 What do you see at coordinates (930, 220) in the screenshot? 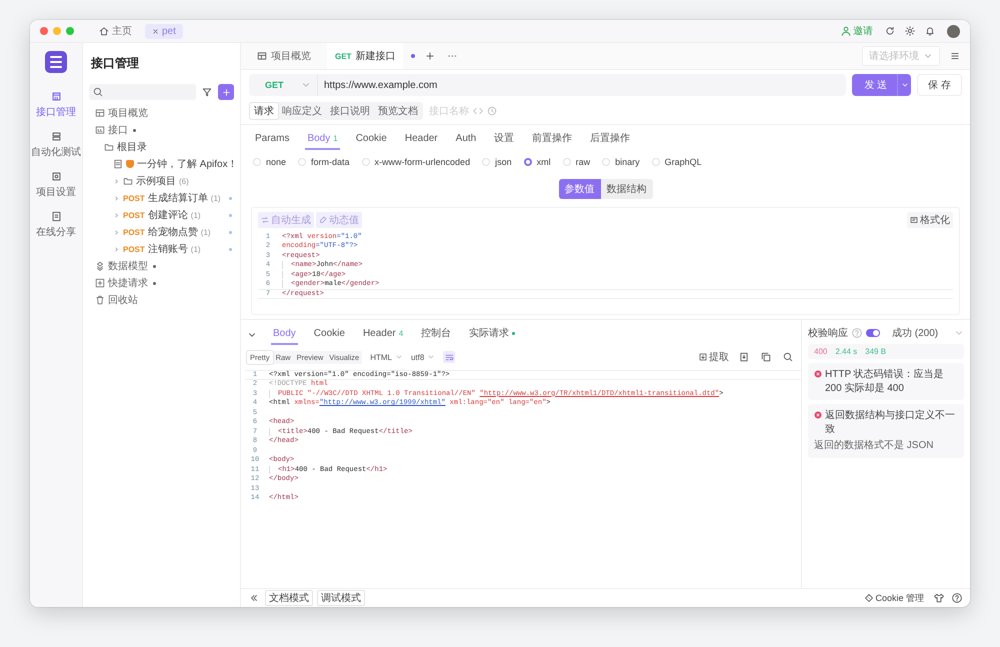
I see `format-button: 格式化` at bounding box center [930, 220].